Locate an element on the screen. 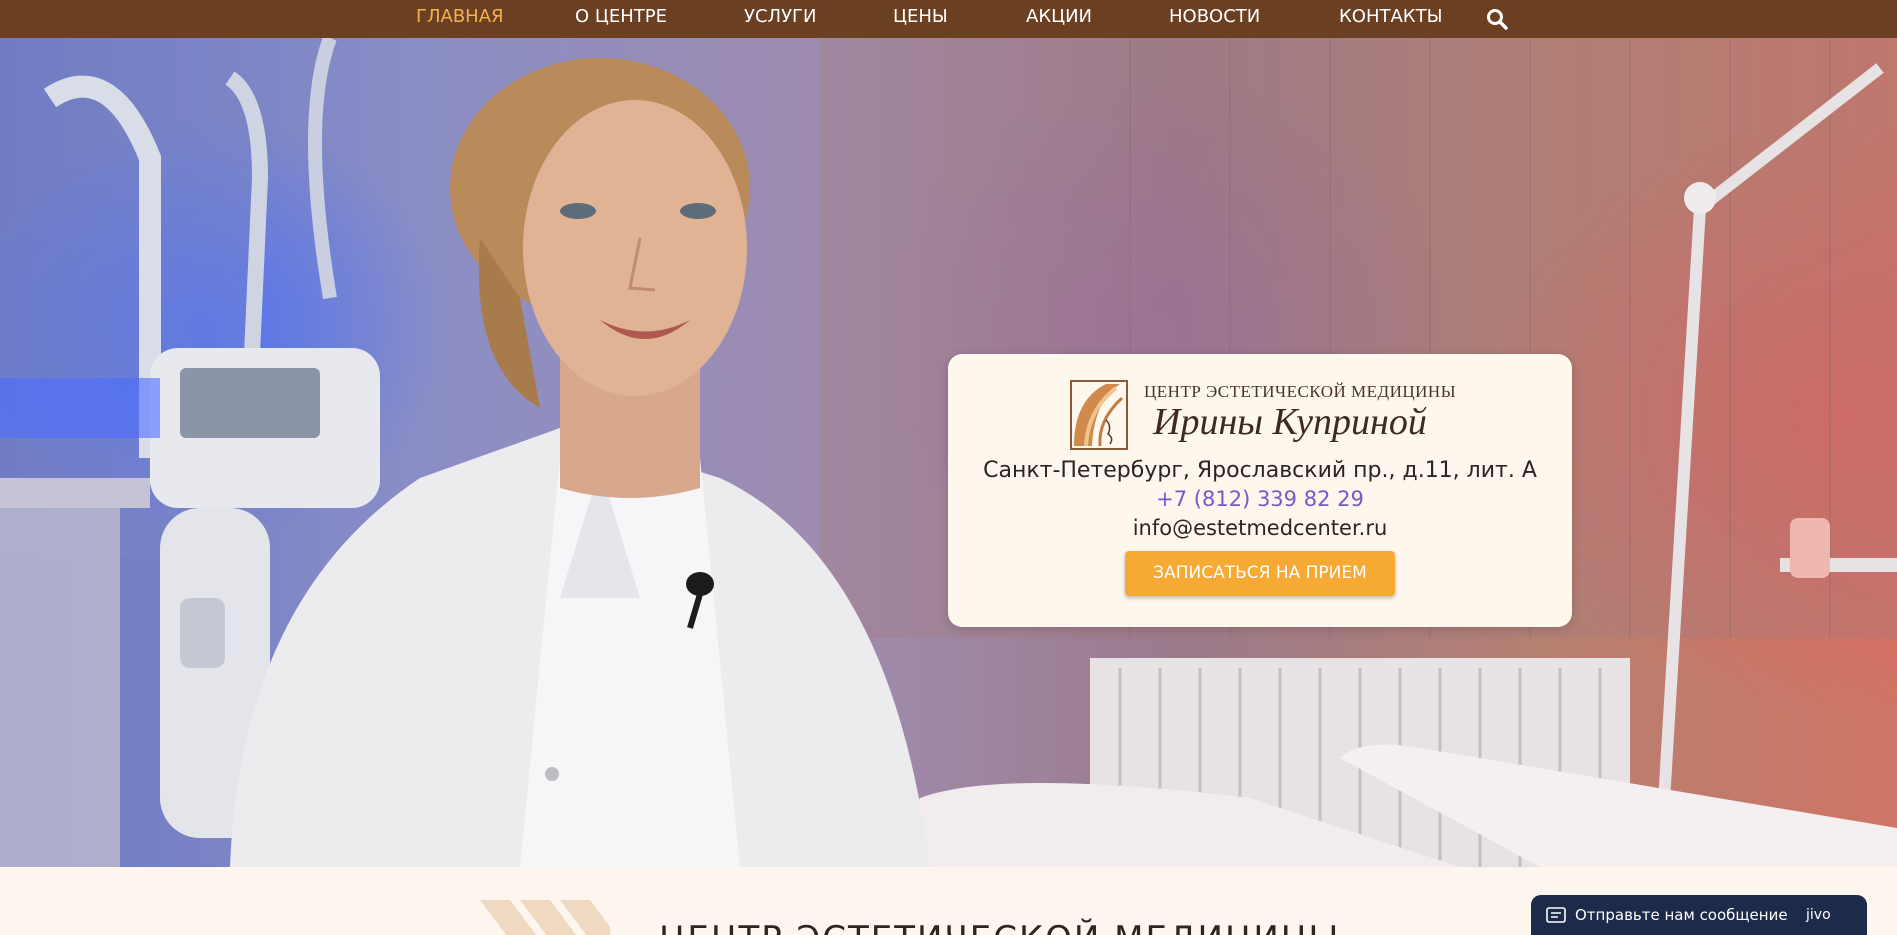 The image size is (1897, 935). section-title: ЦЕНТР ЭСТЕТИЧЕСКОЙ МЕДИЦИНЫ is located at coordinates (999, 927).